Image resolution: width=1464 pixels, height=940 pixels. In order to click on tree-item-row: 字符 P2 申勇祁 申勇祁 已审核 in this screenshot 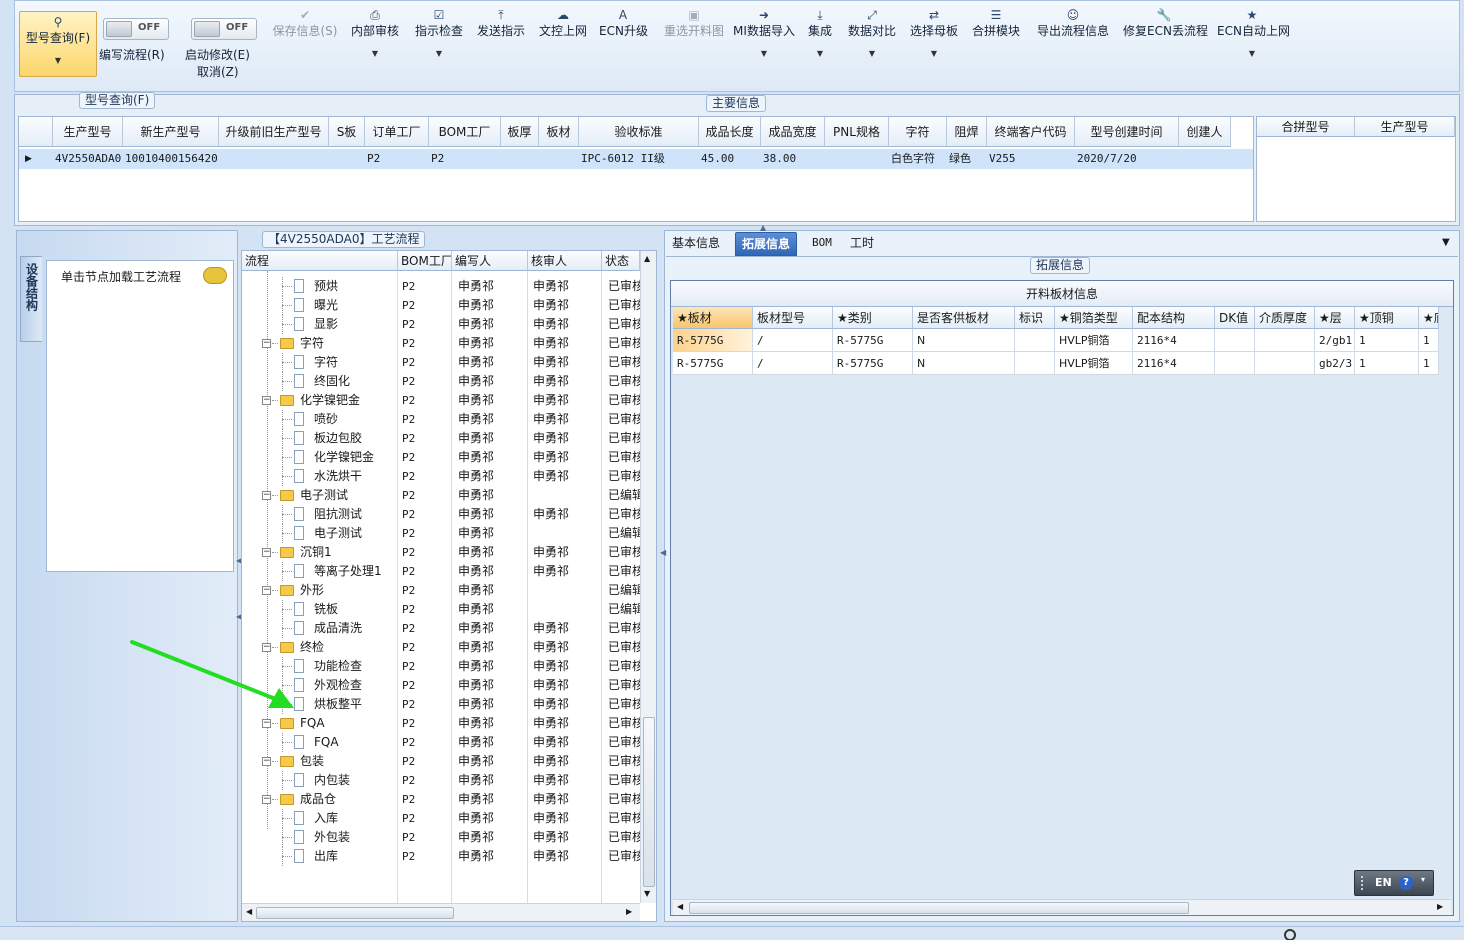, I will do `click(441, 362)`.